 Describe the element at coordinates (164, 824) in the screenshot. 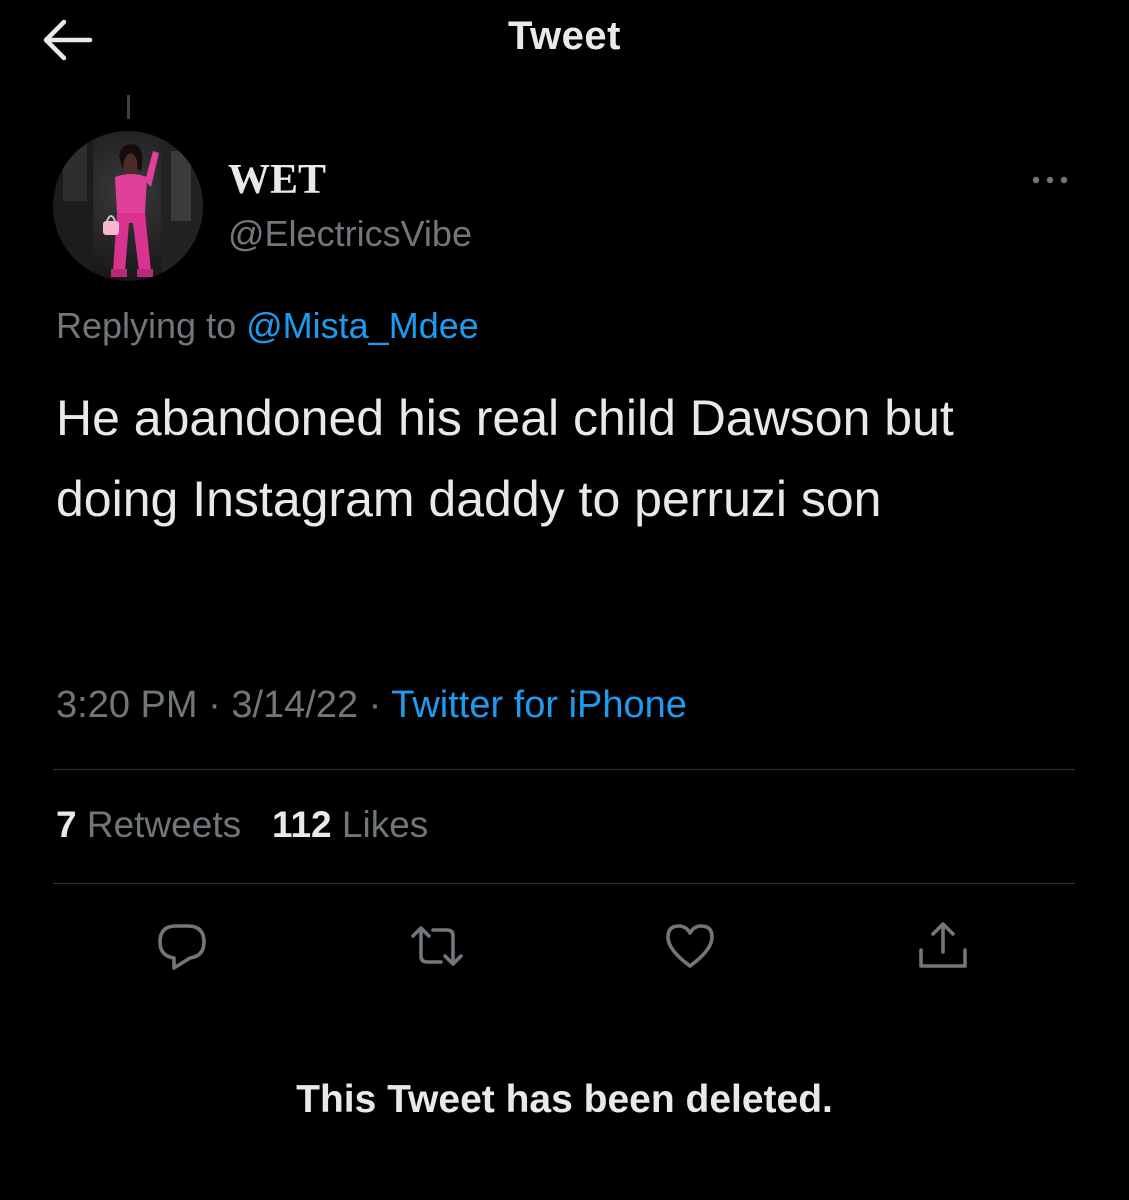

I see `retweets-label: Retweets` at that location.